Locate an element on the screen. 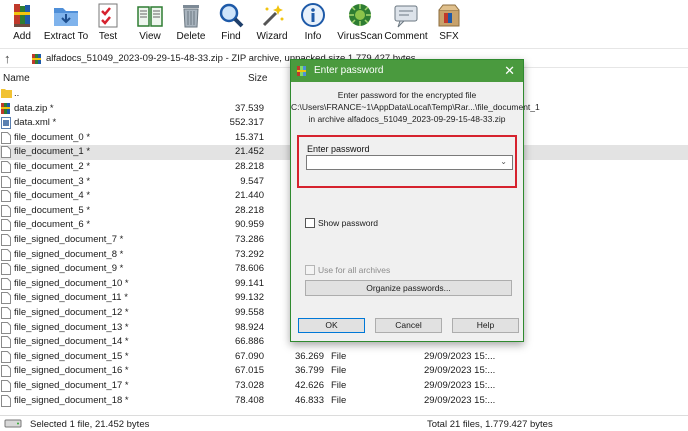  file-name: file_signed_document_10 * is located at coordinates (71, 283).